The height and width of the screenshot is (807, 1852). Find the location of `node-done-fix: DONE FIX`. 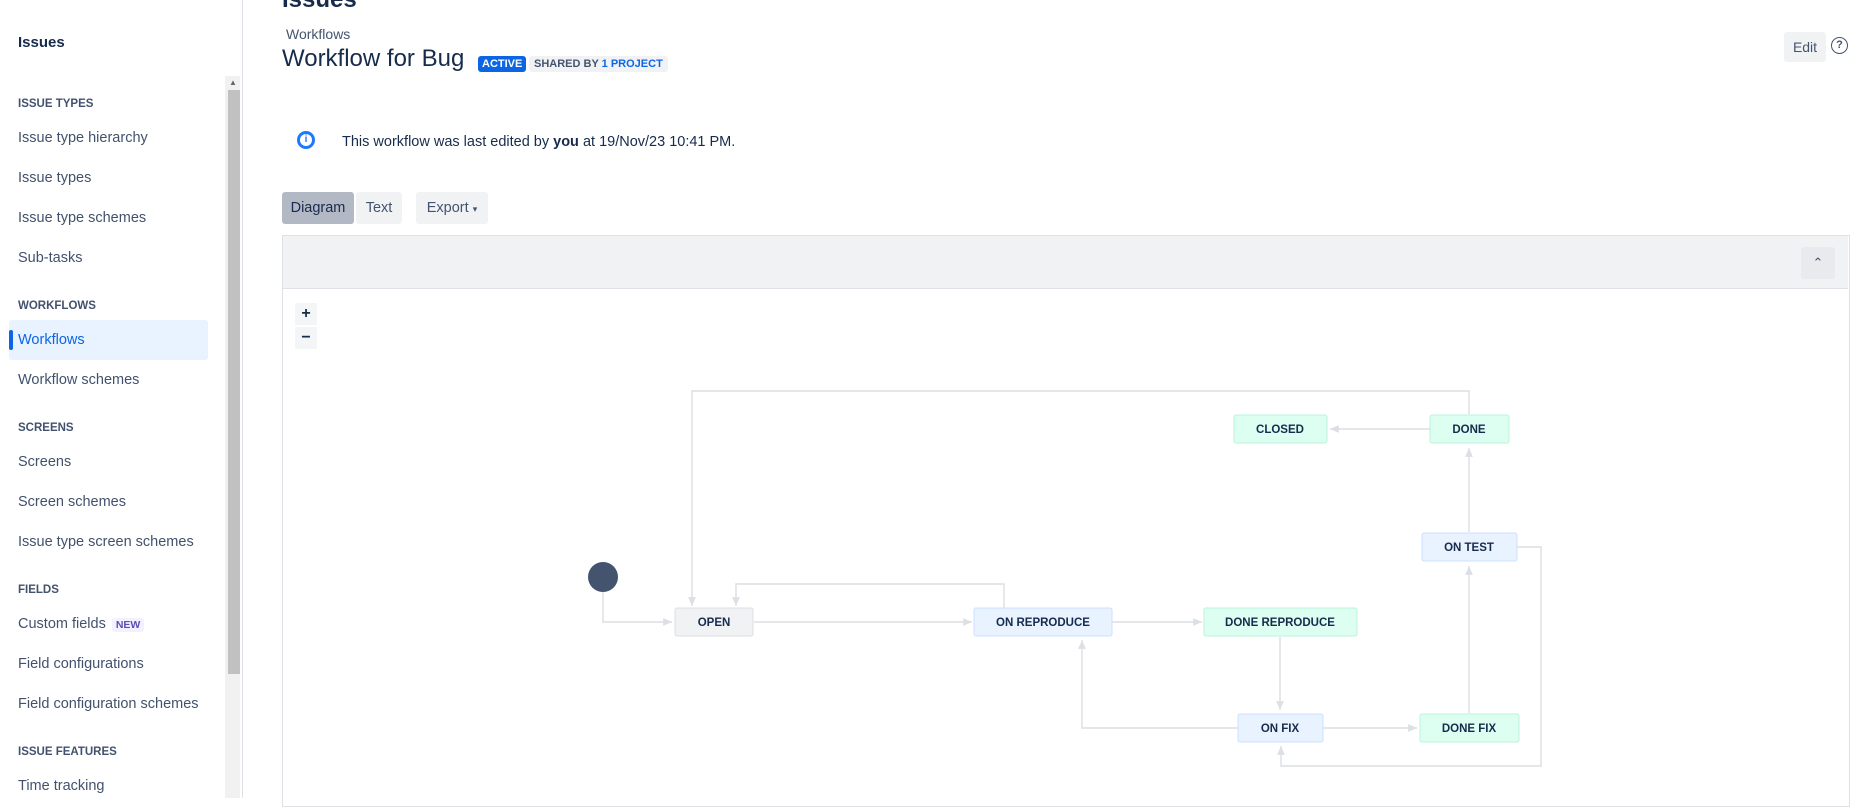

node-done-fix: DONE FIX is located at coordinates (1469, 728).